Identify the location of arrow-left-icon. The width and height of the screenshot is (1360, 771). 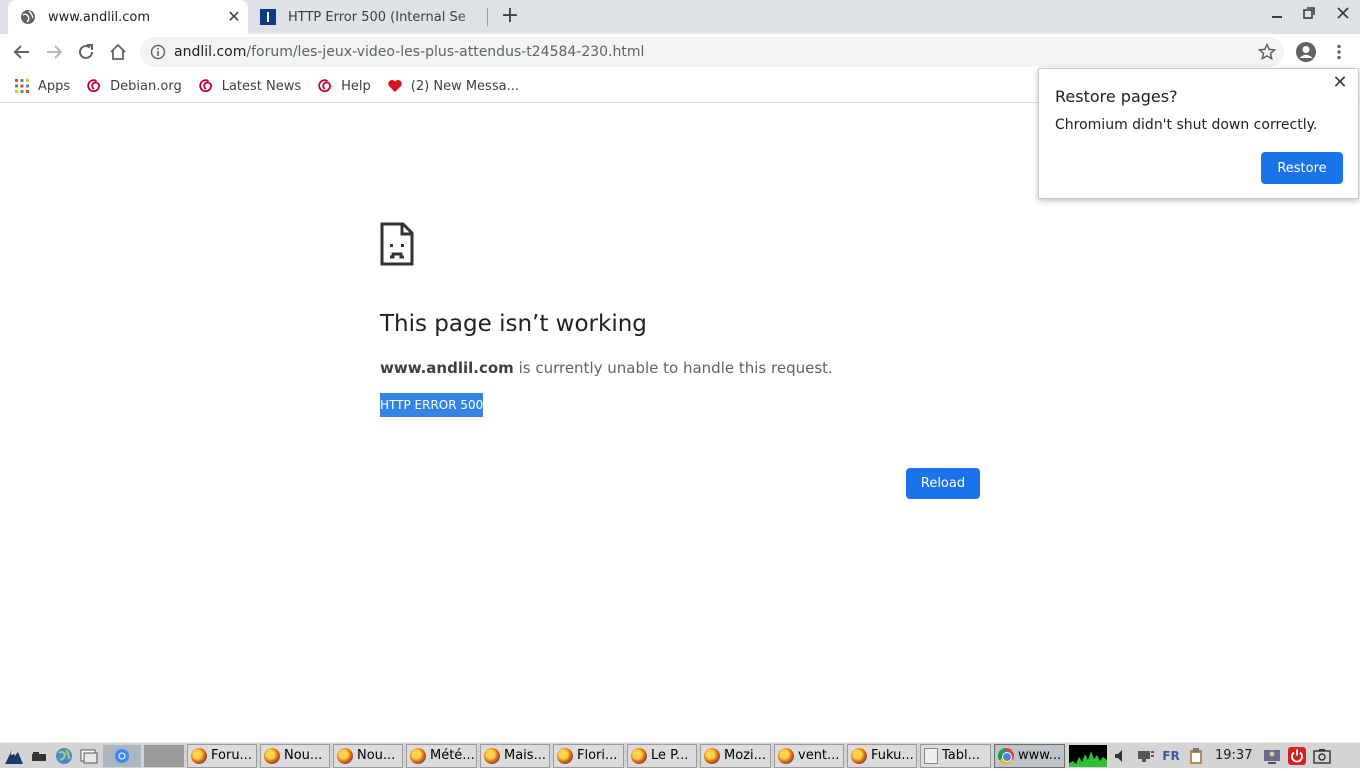
(21, 52).